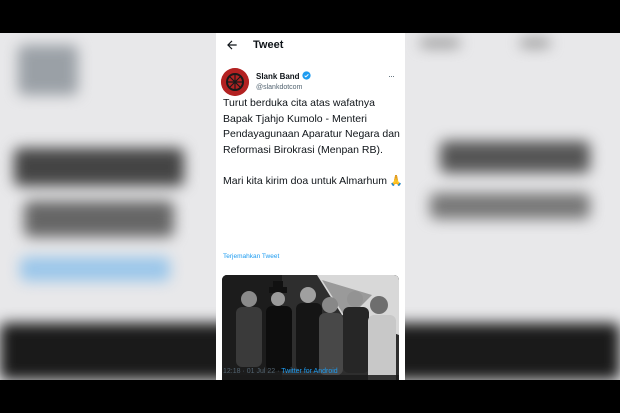 This screenshot has width=620, height=413. I want to click on arrow-left-icon, so click(232, 45).